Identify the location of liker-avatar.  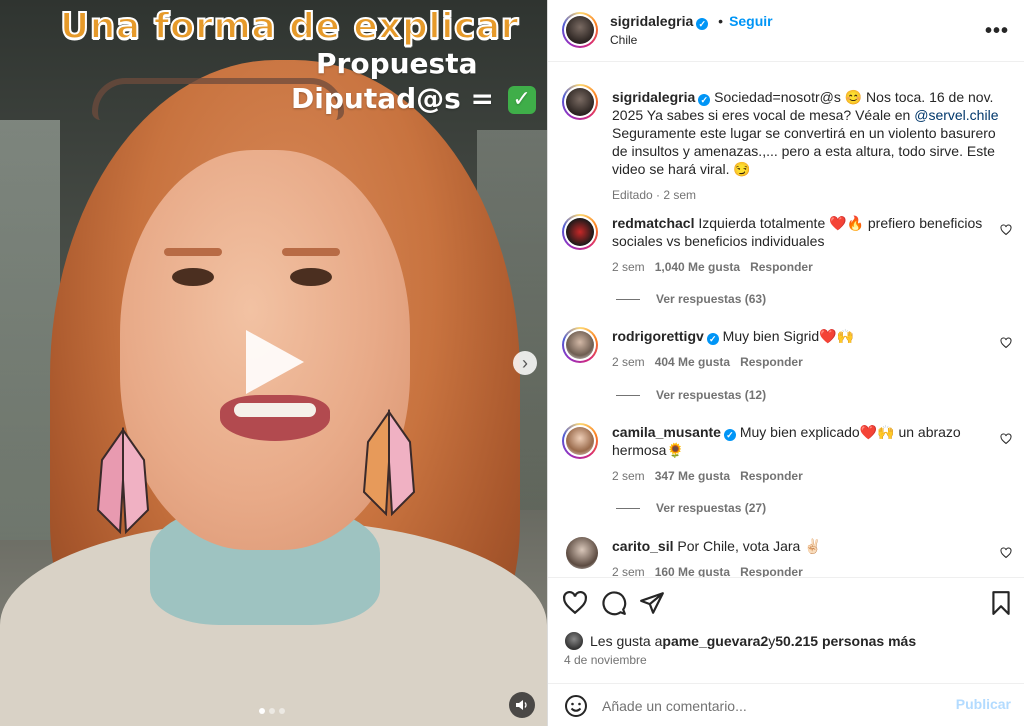
(574, 641).